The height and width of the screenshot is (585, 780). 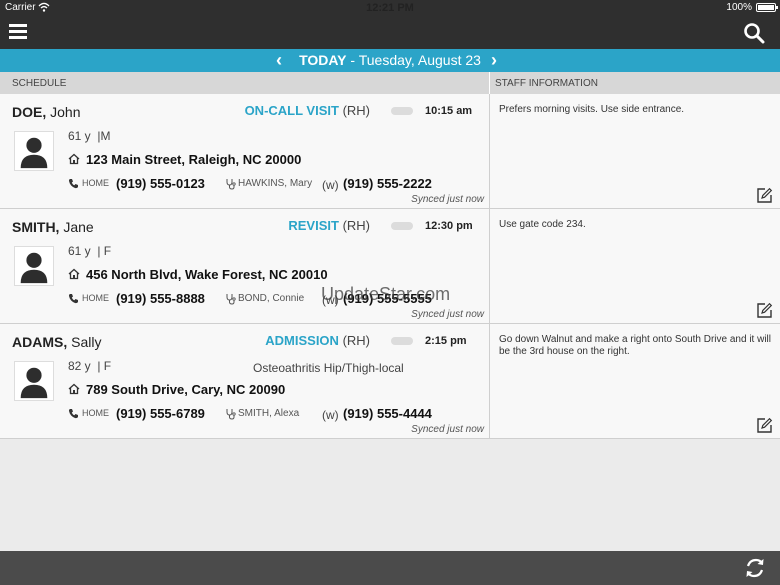 I want to click on patient-age: 82 y, so click(x=79, y=366).